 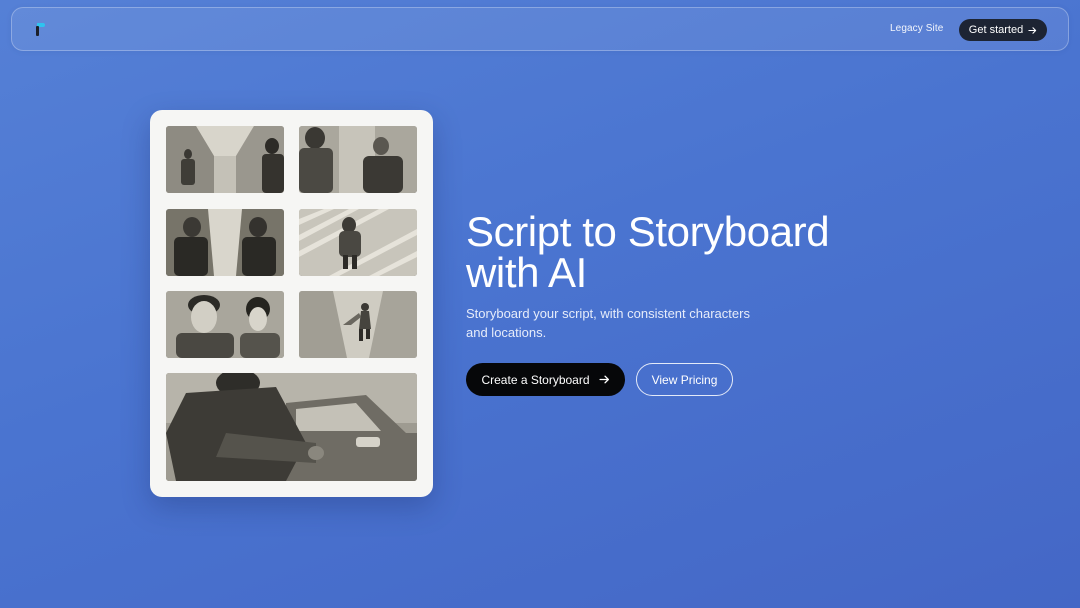 What do you see at coordinates (358, 159) in the screenshot?
I see `storyboard-panel-street` at bounding box center [358, 159].